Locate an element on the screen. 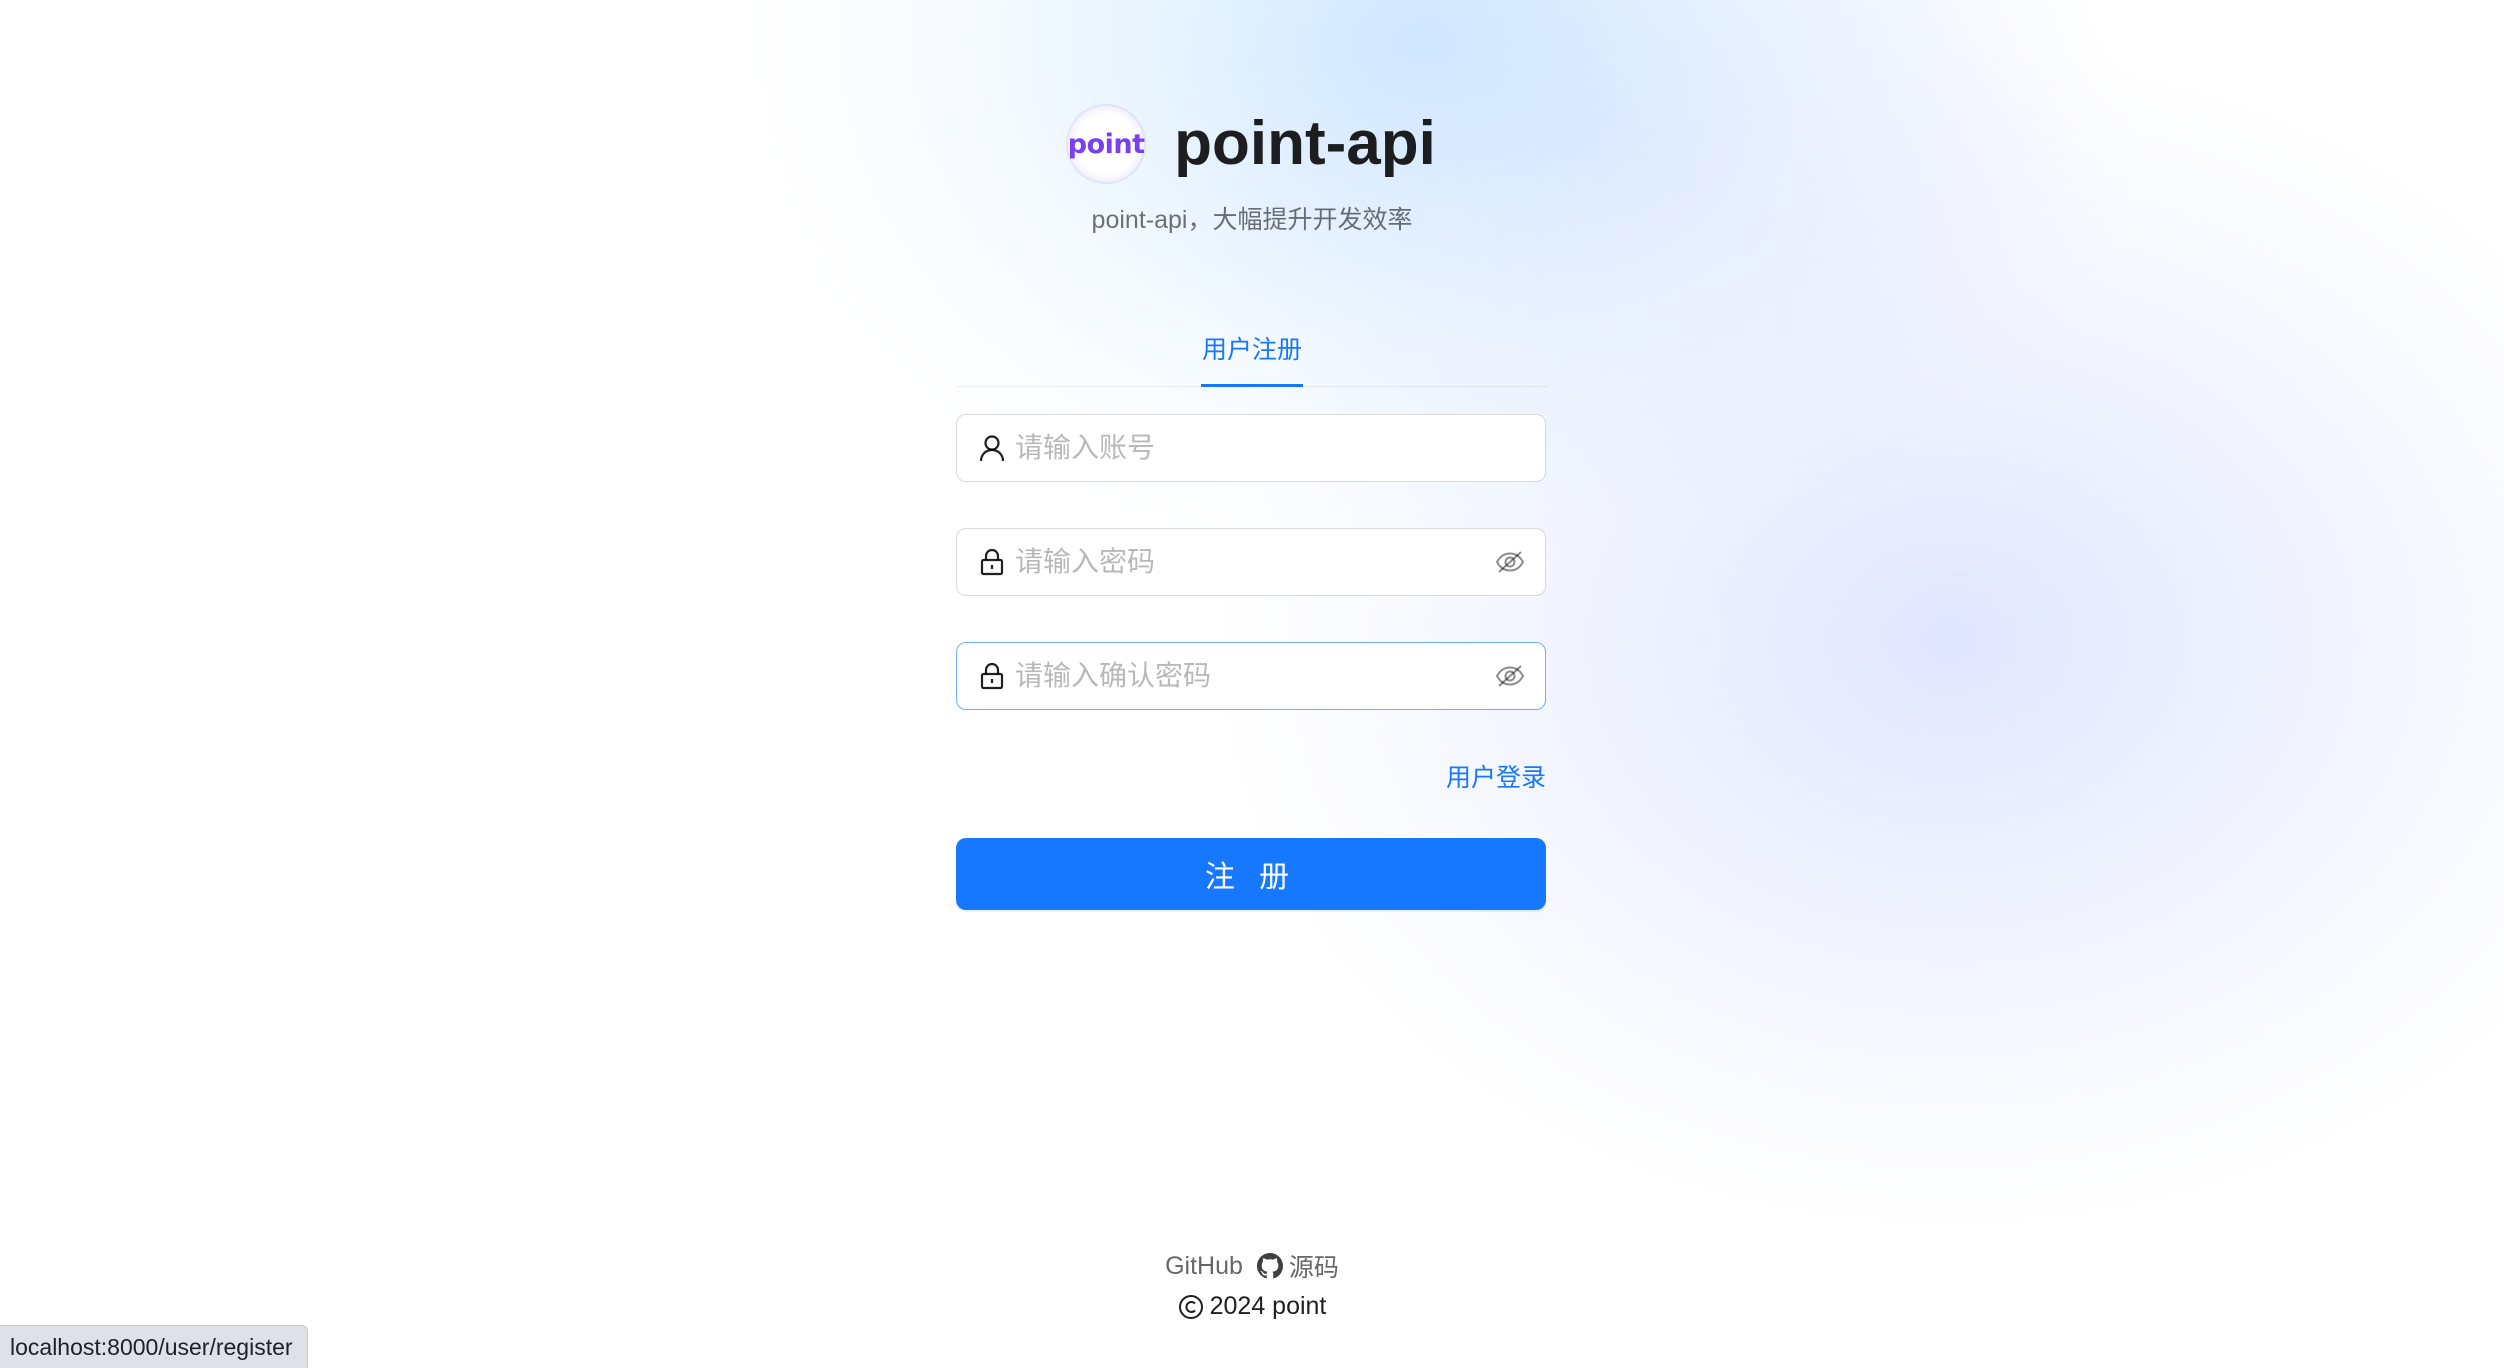 Image resolution: width=2504 pixels, height=1368 pixels. page-header: point point-api is located at coordinates (1252, 144).